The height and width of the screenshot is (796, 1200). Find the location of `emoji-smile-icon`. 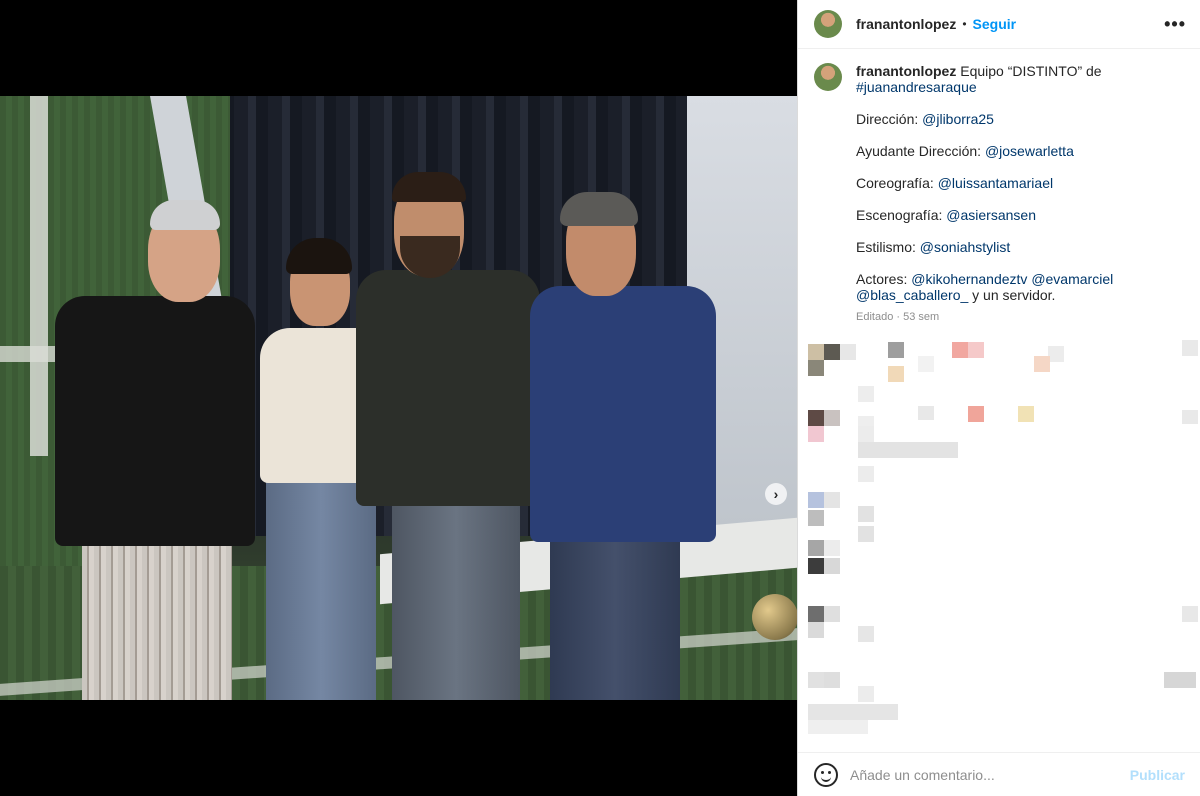

emoji-smile-icon is located at coordinates (826, 774).